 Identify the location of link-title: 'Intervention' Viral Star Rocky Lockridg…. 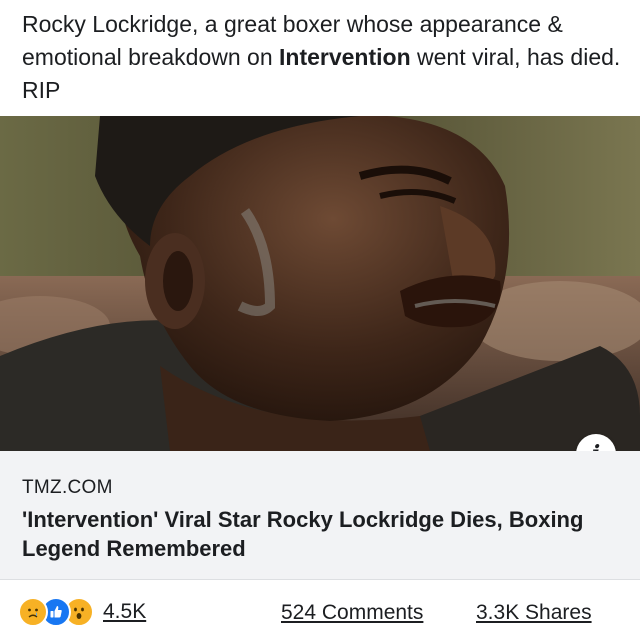
(317, 534).